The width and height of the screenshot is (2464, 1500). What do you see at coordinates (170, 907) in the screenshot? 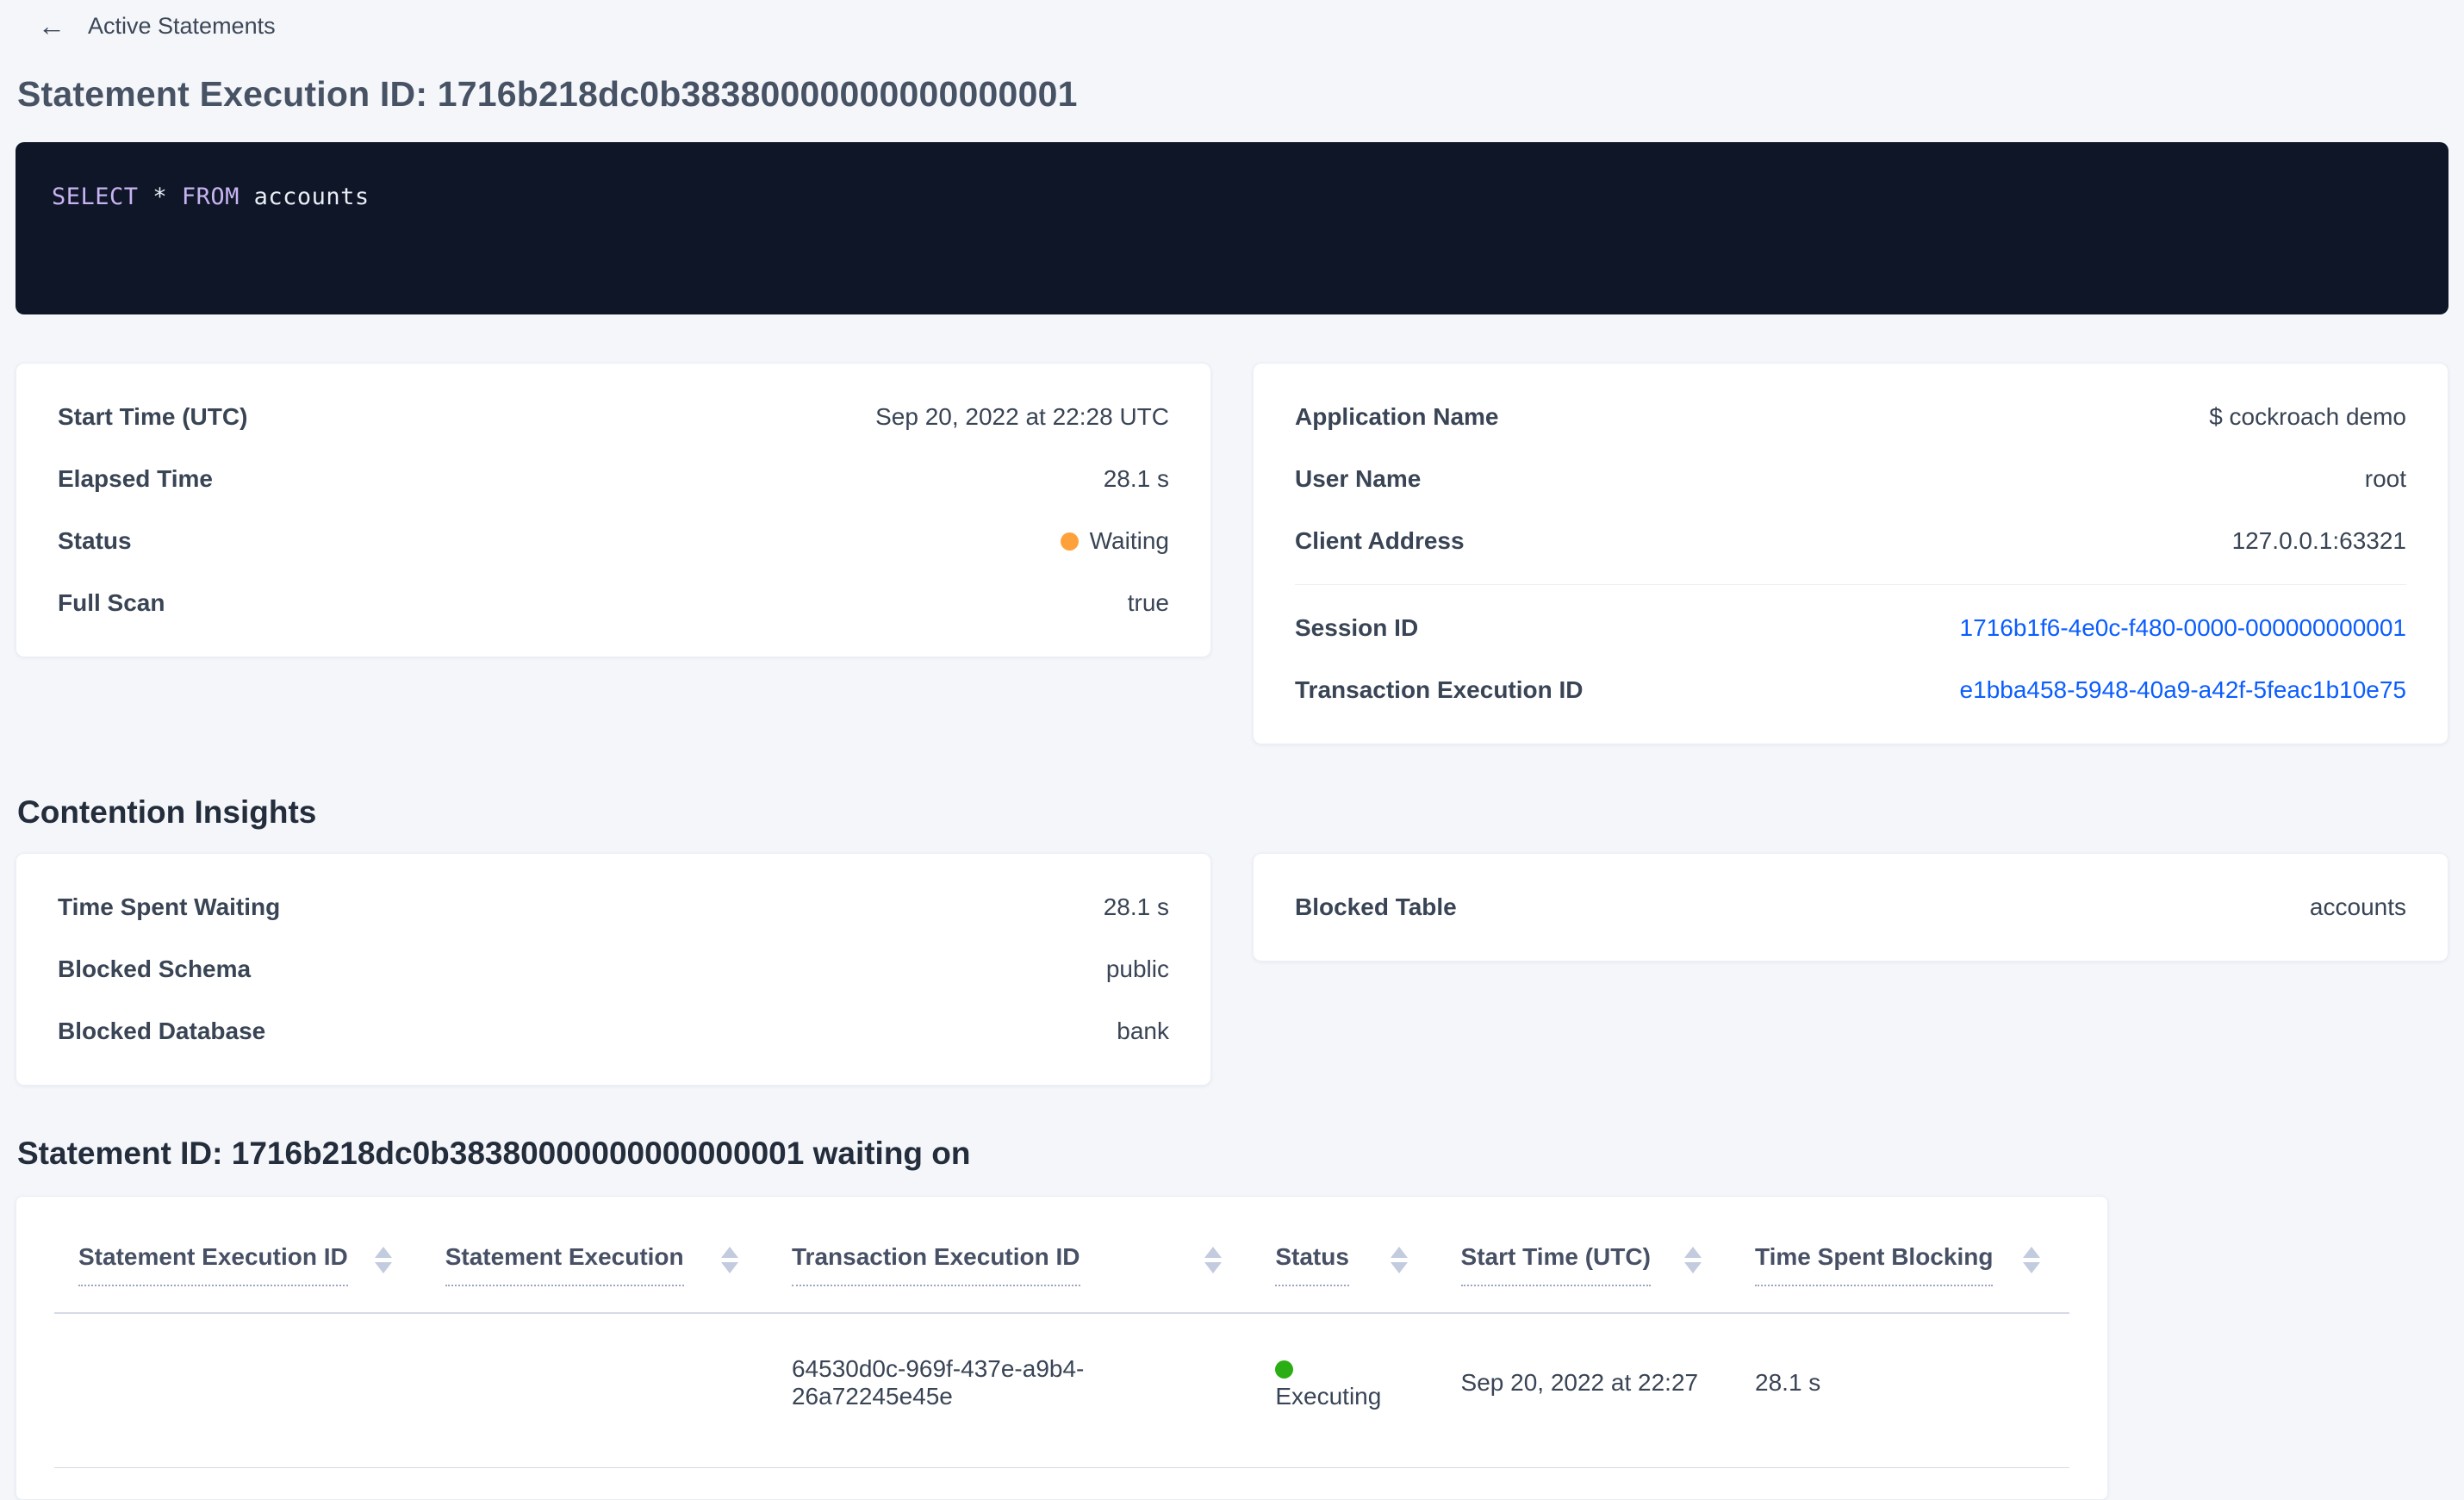
I see `time-spent-waiting-label: Time Spent Waiting` at bounding box center [170, 907].